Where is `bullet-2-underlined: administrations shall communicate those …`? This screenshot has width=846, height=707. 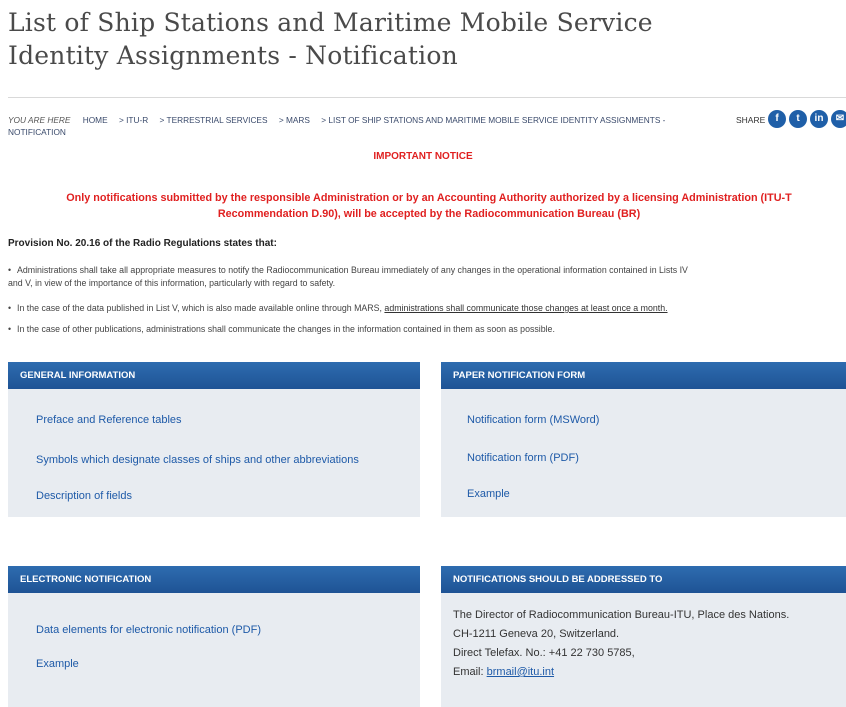
bullet-2-underlined: administrations shall communicate those … is located at coordinates (526, 308).